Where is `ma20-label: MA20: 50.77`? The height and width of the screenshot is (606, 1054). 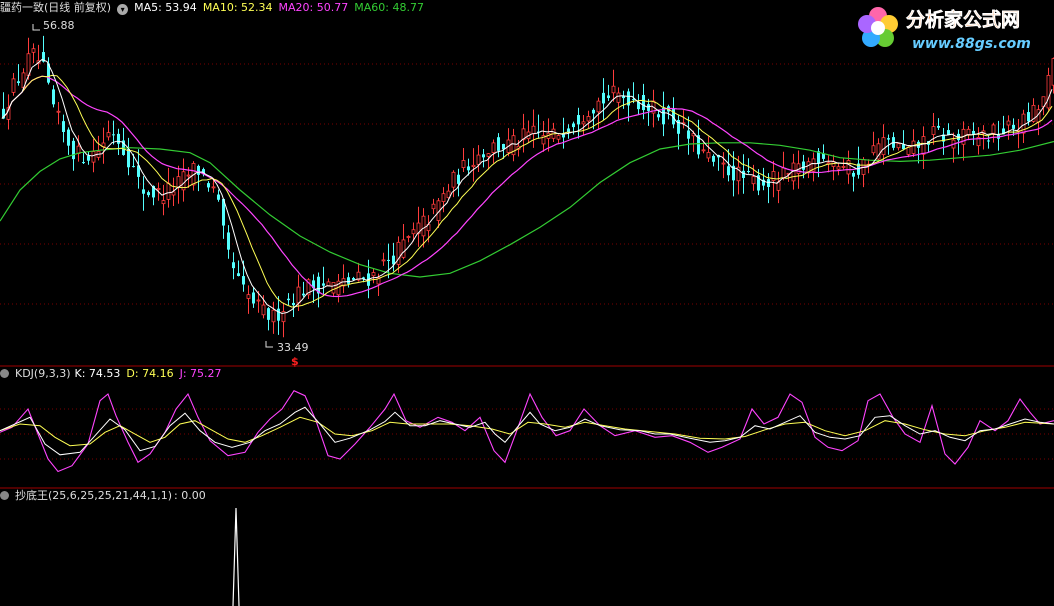
ma20-label: MA20: 50.77 is located at coordinates (313, 7).